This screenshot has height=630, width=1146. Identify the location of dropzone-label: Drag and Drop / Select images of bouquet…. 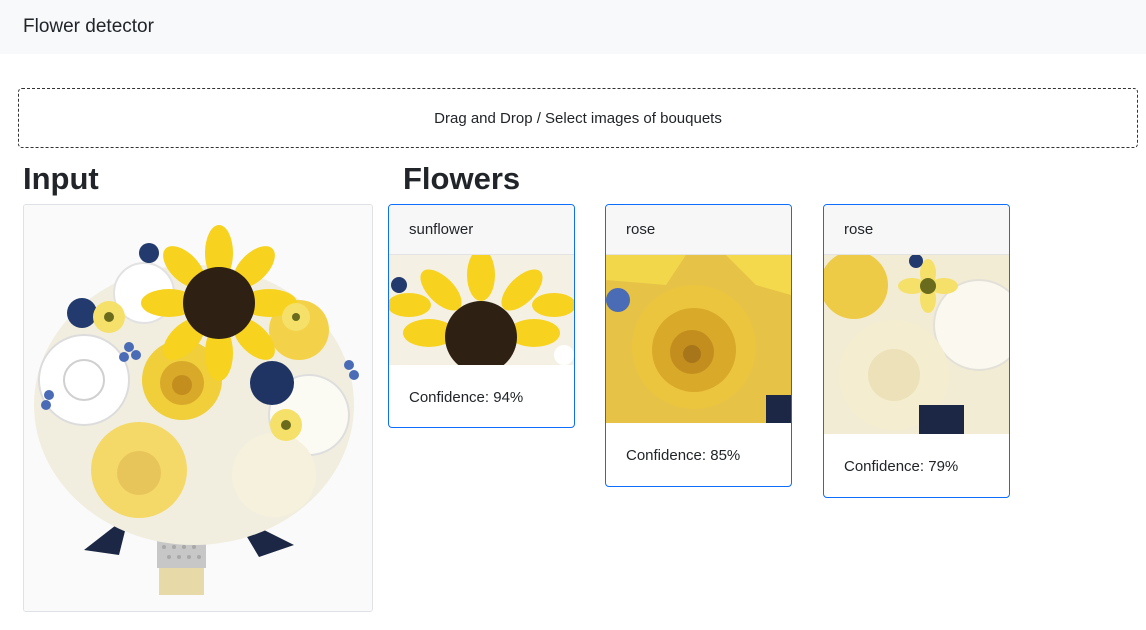
(578, 118).